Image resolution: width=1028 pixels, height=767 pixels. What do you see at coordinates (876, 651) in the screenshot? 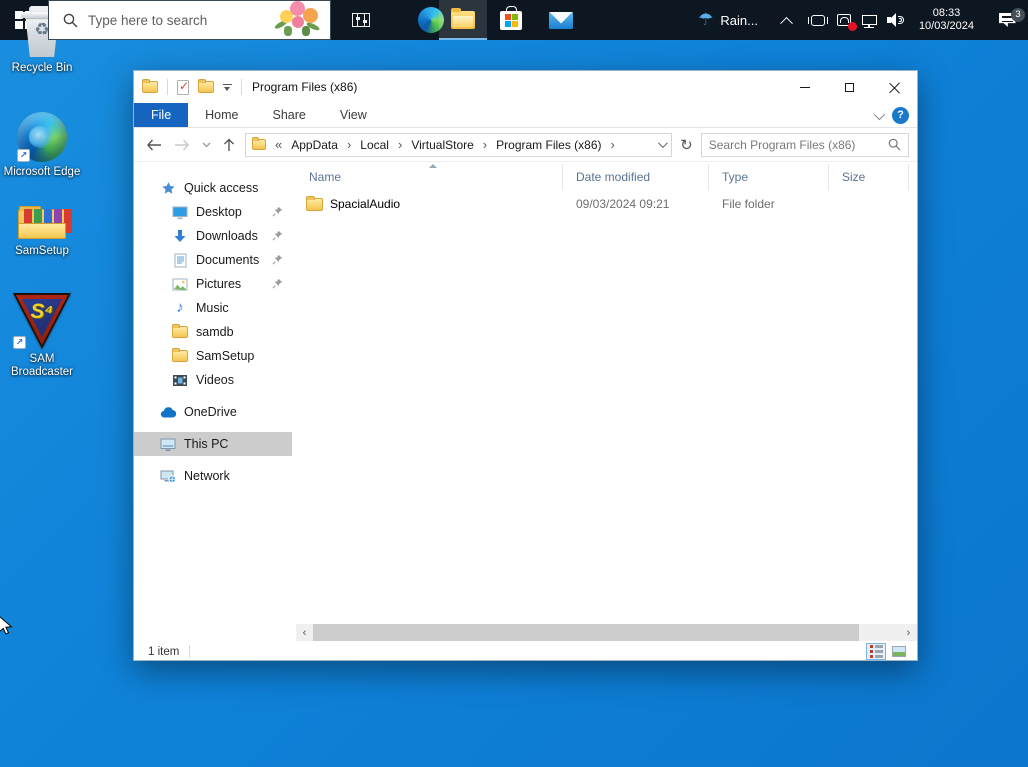
I see `details-view-icon` at bounding box center [876, 651].